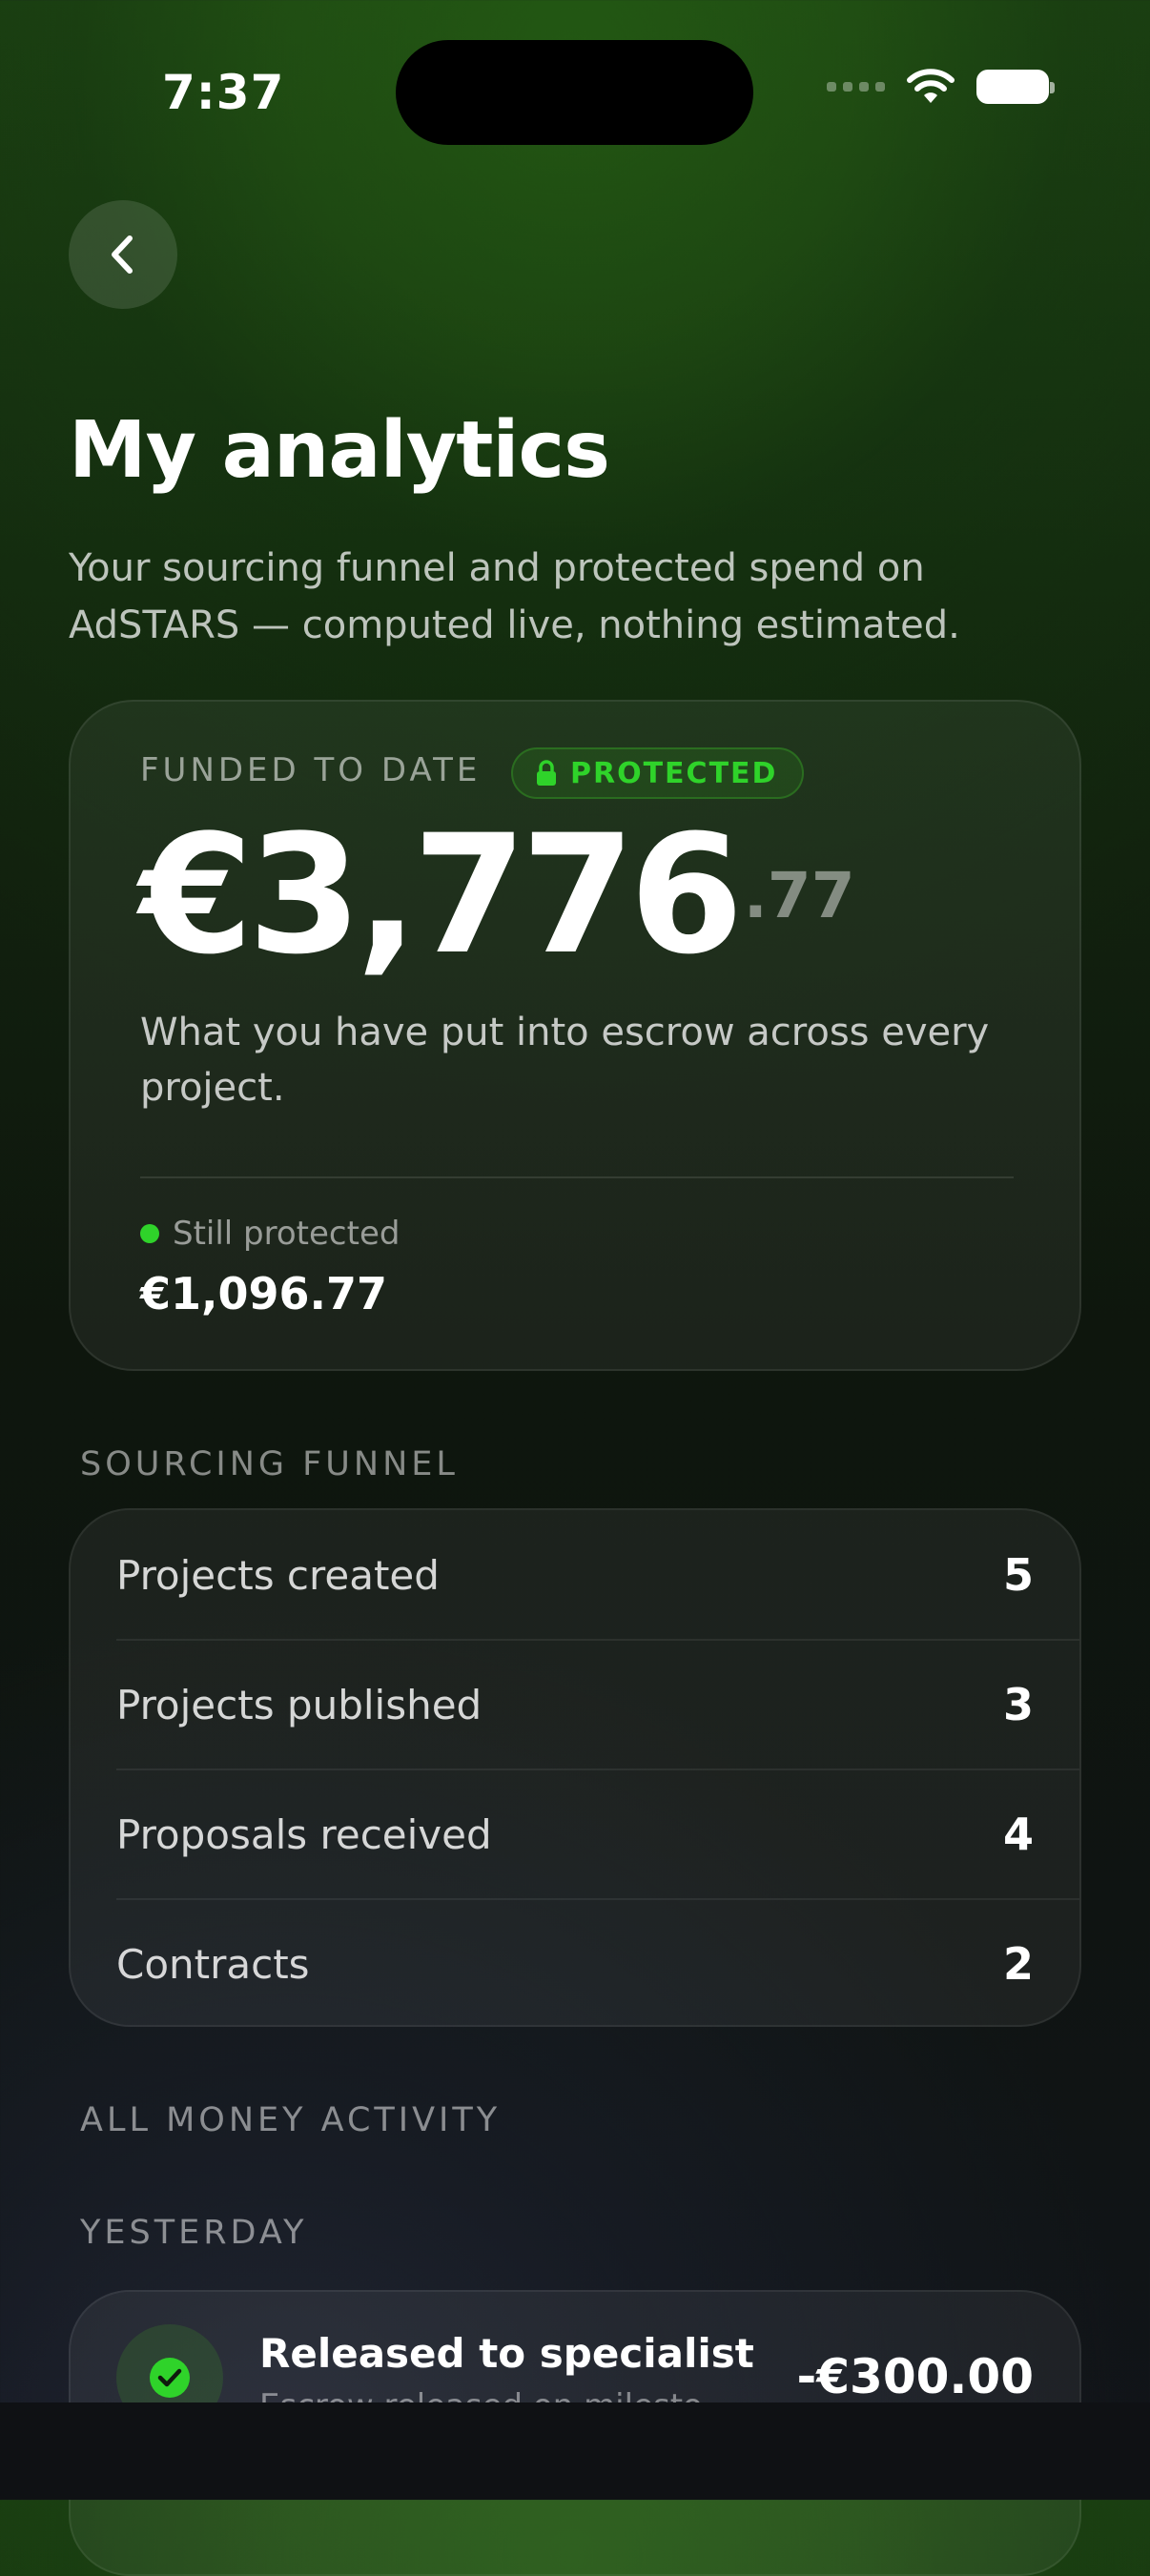 This screenshot has height=2576, width=1150. I want to click on funded-amount-cents: .77, so click(799, 896).